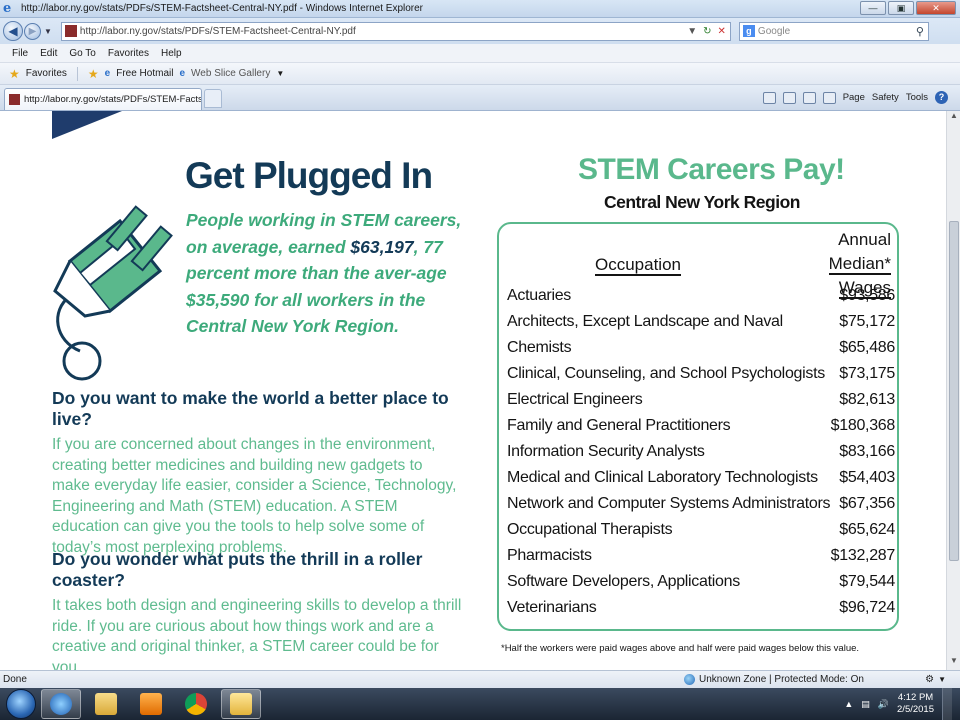  I want to click on occupation-header-label: Occupation, so click(638, 265).